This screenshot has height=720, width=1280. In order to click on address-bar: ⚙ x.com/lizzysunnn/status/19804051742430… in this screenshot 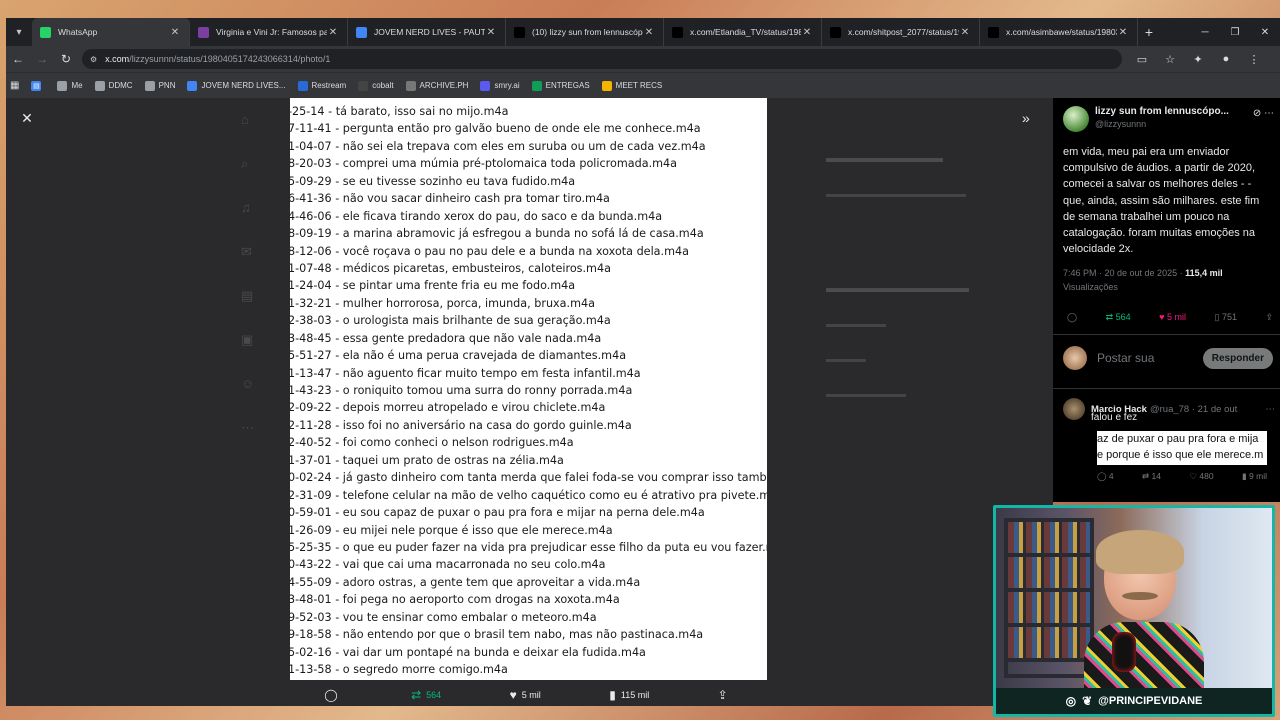, I will do `click(602, 59)`.